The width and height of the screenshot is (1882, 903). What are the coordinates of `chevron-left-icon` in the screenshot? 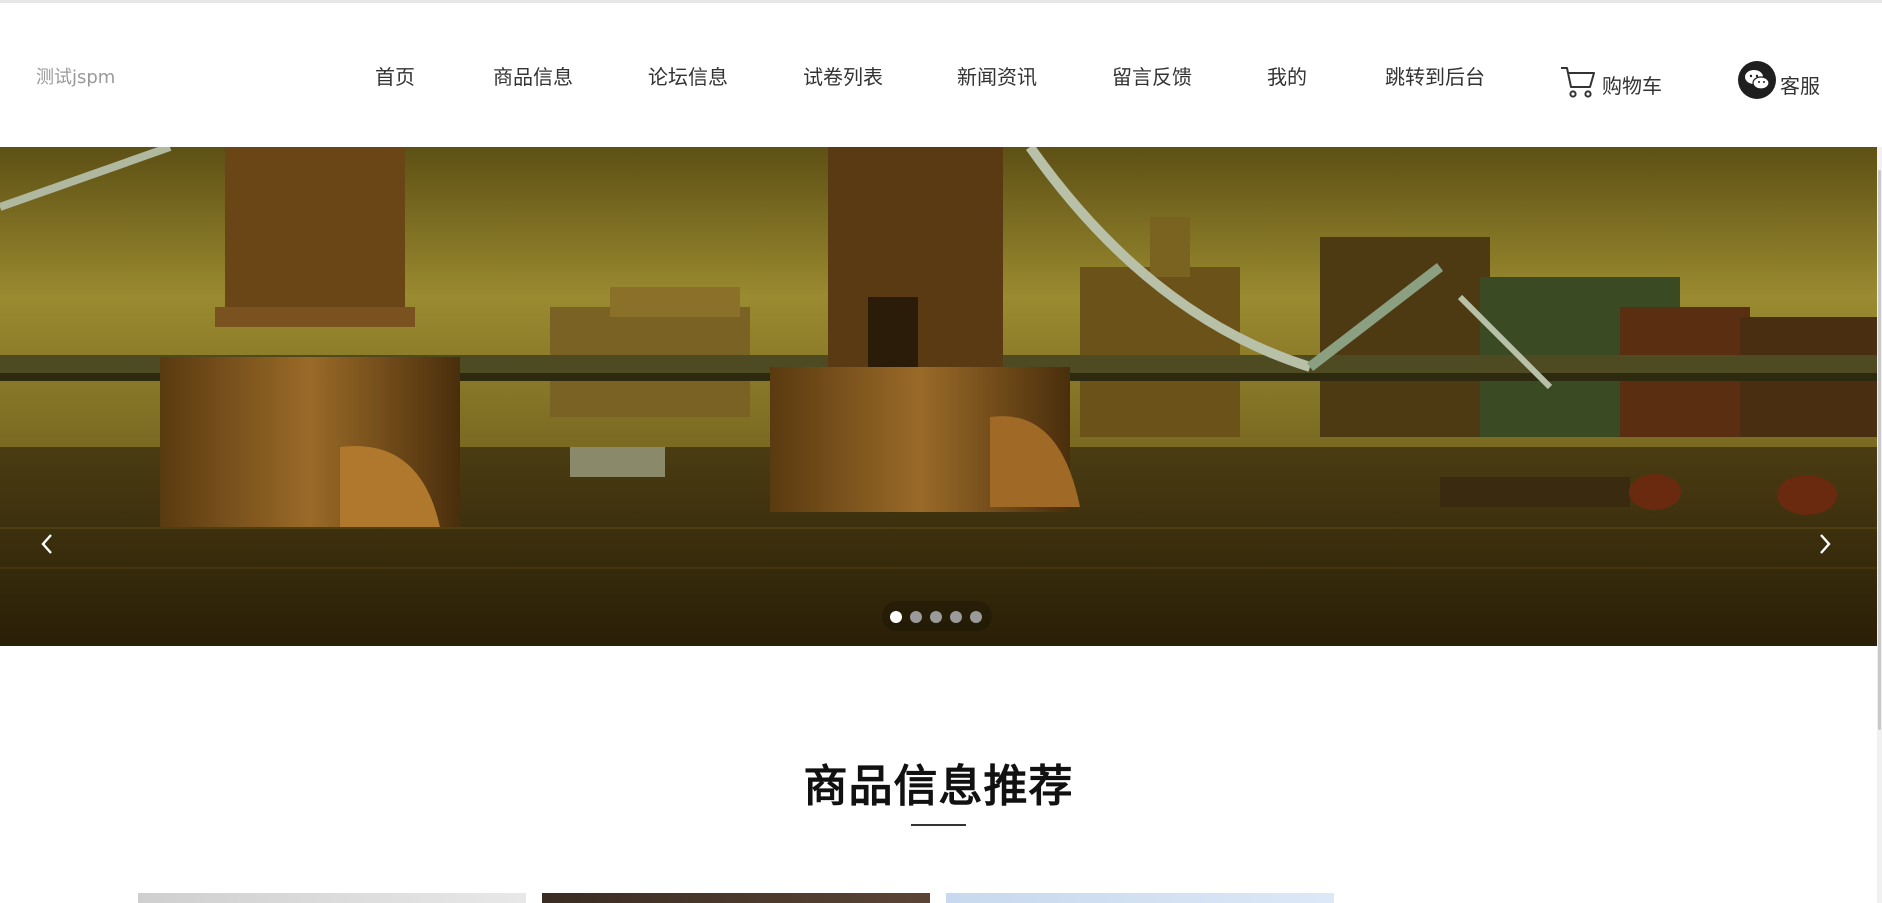 It's located at (46, 544).